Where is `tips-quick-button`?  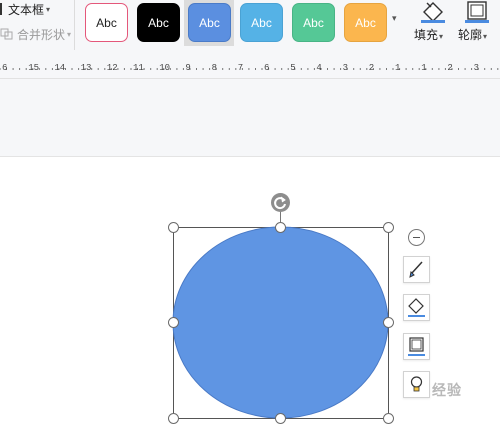
tips-quick-button is located at coordinates (416, 384).